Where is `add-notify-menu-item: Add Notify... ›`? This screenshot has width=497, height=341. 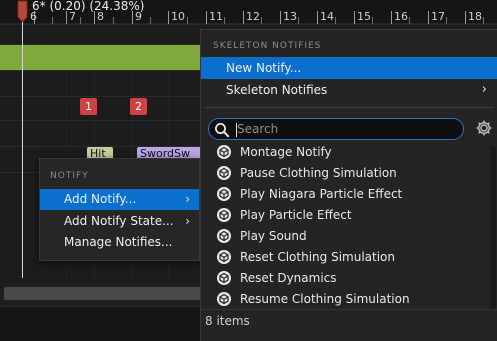
add-notify-menu-item: Add Notify... › is located at coordinates (119, 199).